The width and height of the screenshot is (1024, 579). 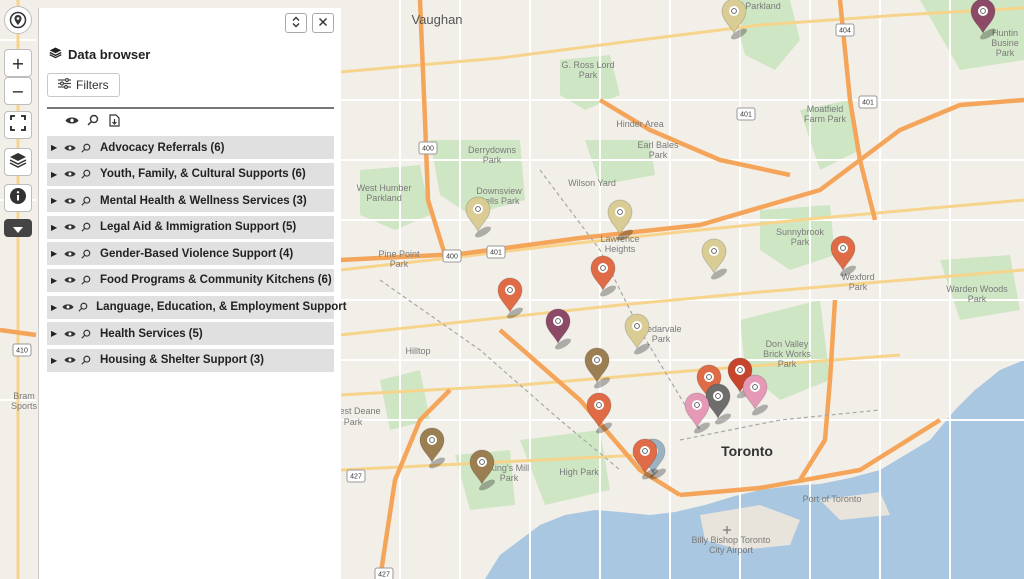 I want to click on close-icon, so click(x=323, y=23).